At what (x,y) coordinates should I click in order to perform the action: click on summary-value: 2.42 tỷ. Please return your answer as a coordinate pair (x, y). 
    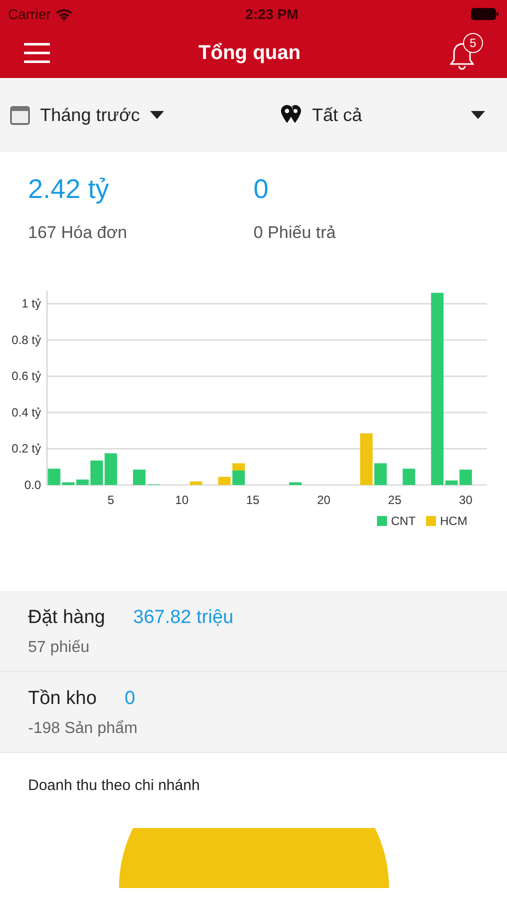
    Looking at the image, I should click on (69, 189).